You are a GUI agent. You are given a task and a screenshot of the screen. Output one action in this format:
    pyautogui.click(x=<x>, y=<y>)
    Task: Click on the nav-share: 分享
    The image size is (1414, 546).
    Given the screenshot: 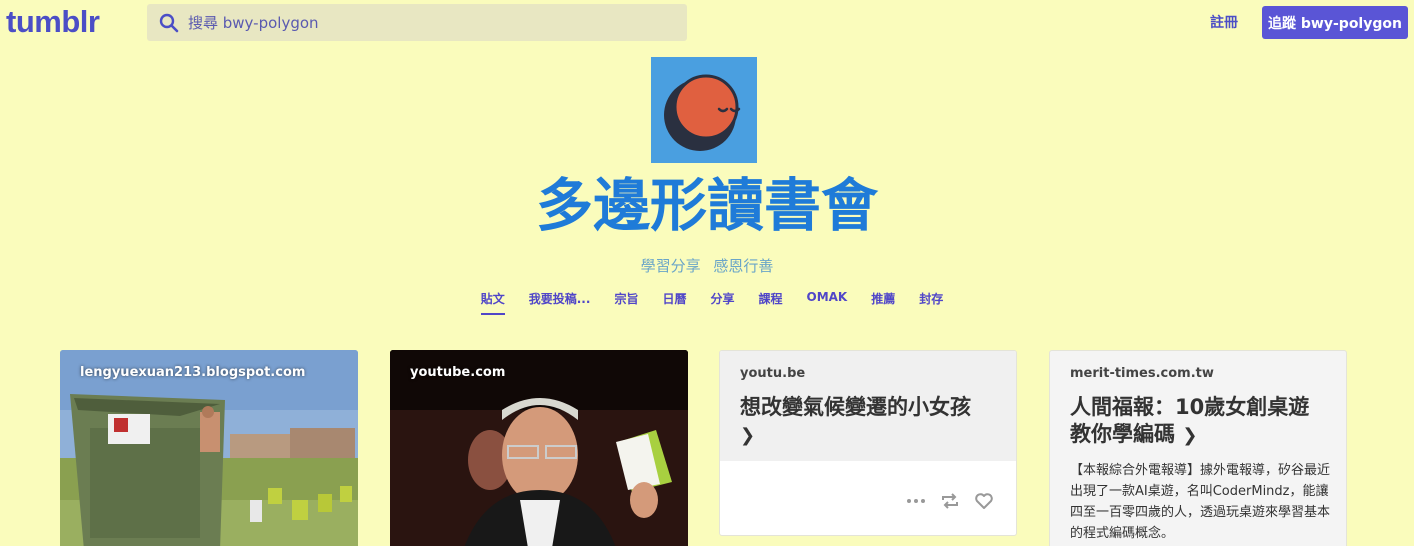 What is the action you would take?
    pyautogui.click(x=722, y=302)
    